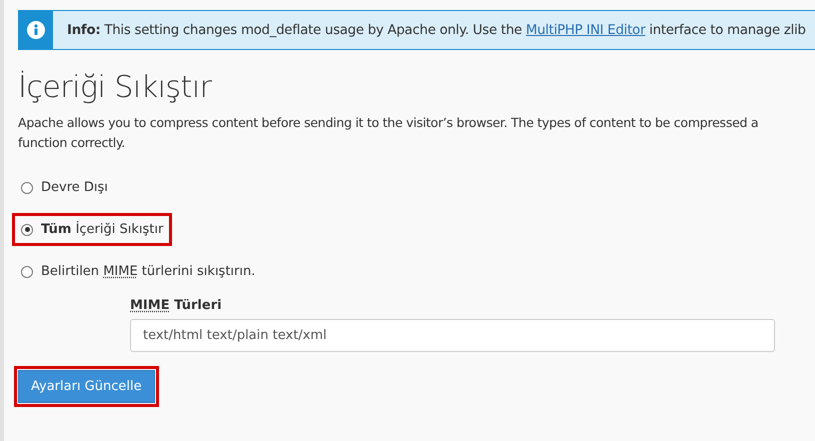 This screenshot has height=441, width=815. What do you see at coordinates (102, 229) in the screenshot?
I see `option-label: Tüm İçeriği Sıkıştır` at bounding box center [102, 229].